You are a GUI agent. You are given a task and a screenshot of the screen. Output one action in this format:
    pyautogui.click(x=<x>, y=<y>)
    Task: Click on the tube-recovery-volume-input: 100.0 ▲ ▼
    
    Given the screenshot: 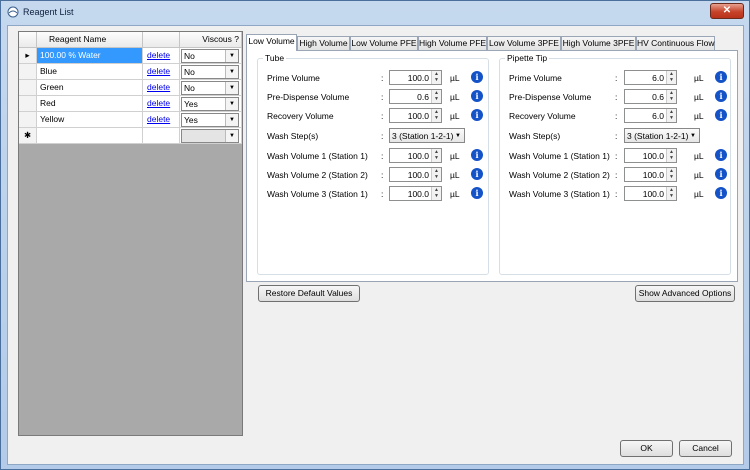 What is the action you would take?
    pyautogui.click(x=415, y=115)
    